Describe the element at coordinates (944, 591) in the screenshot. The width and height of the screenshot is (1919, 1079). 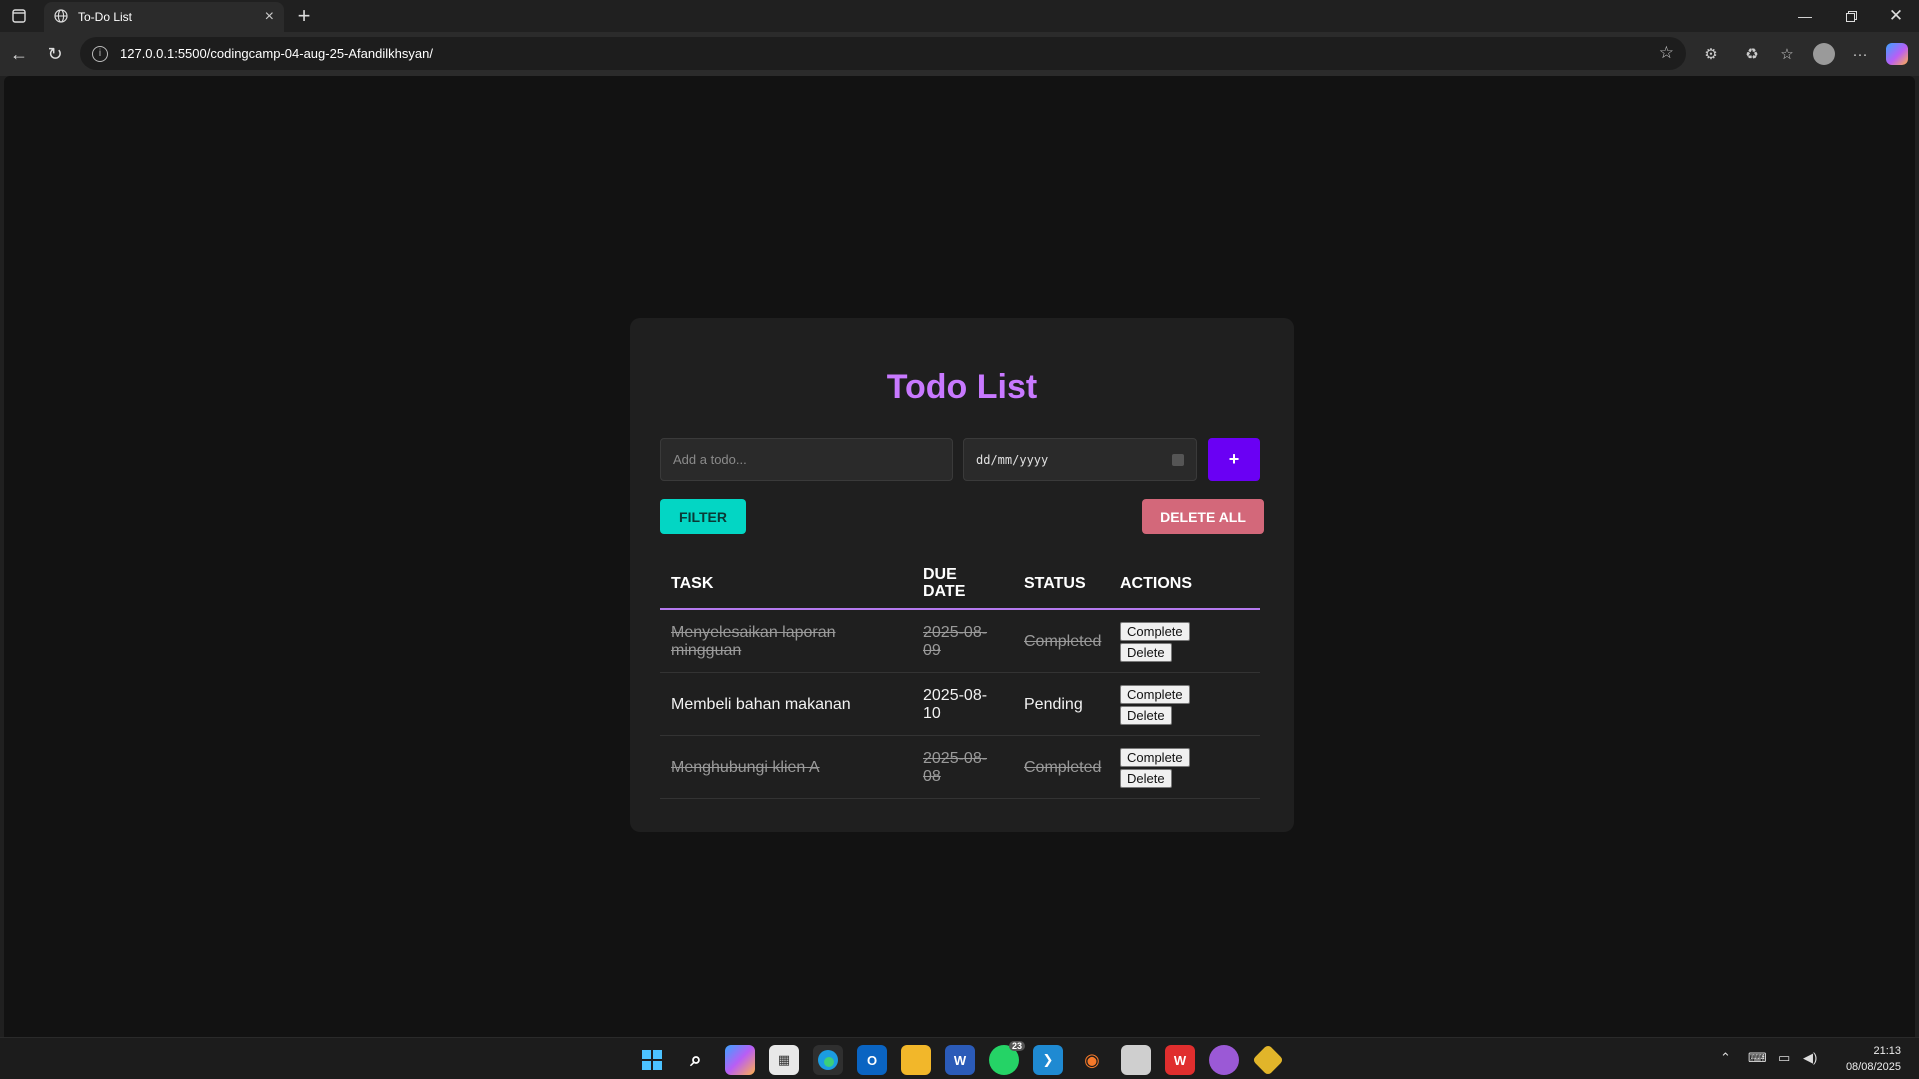
I see `column-header-due-date-line2: DATE` at that location.